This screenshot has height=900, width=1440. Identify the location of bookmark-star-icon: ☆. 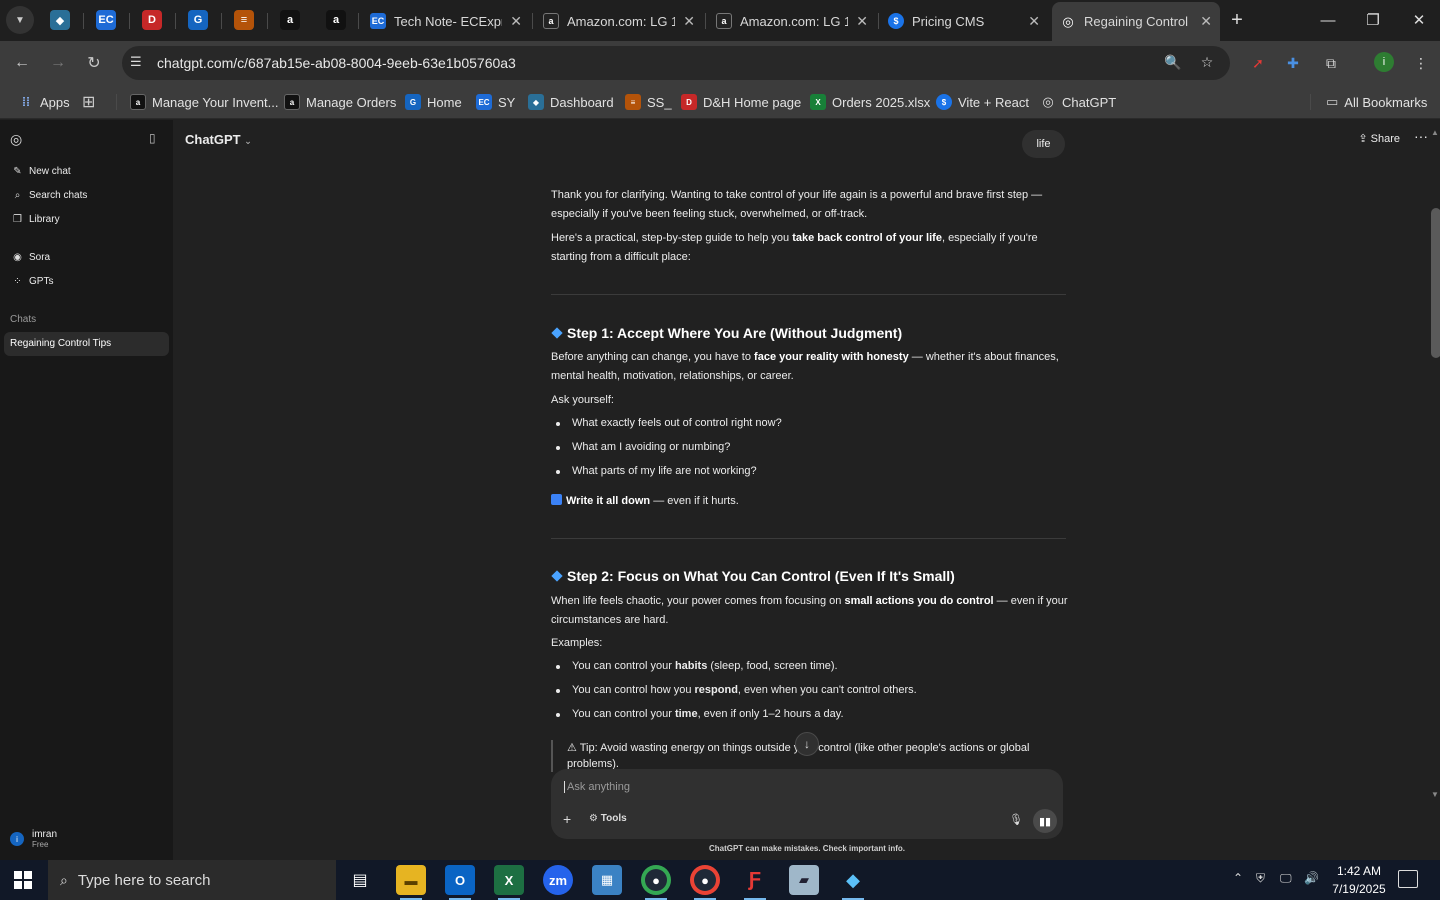
(1207, 62).